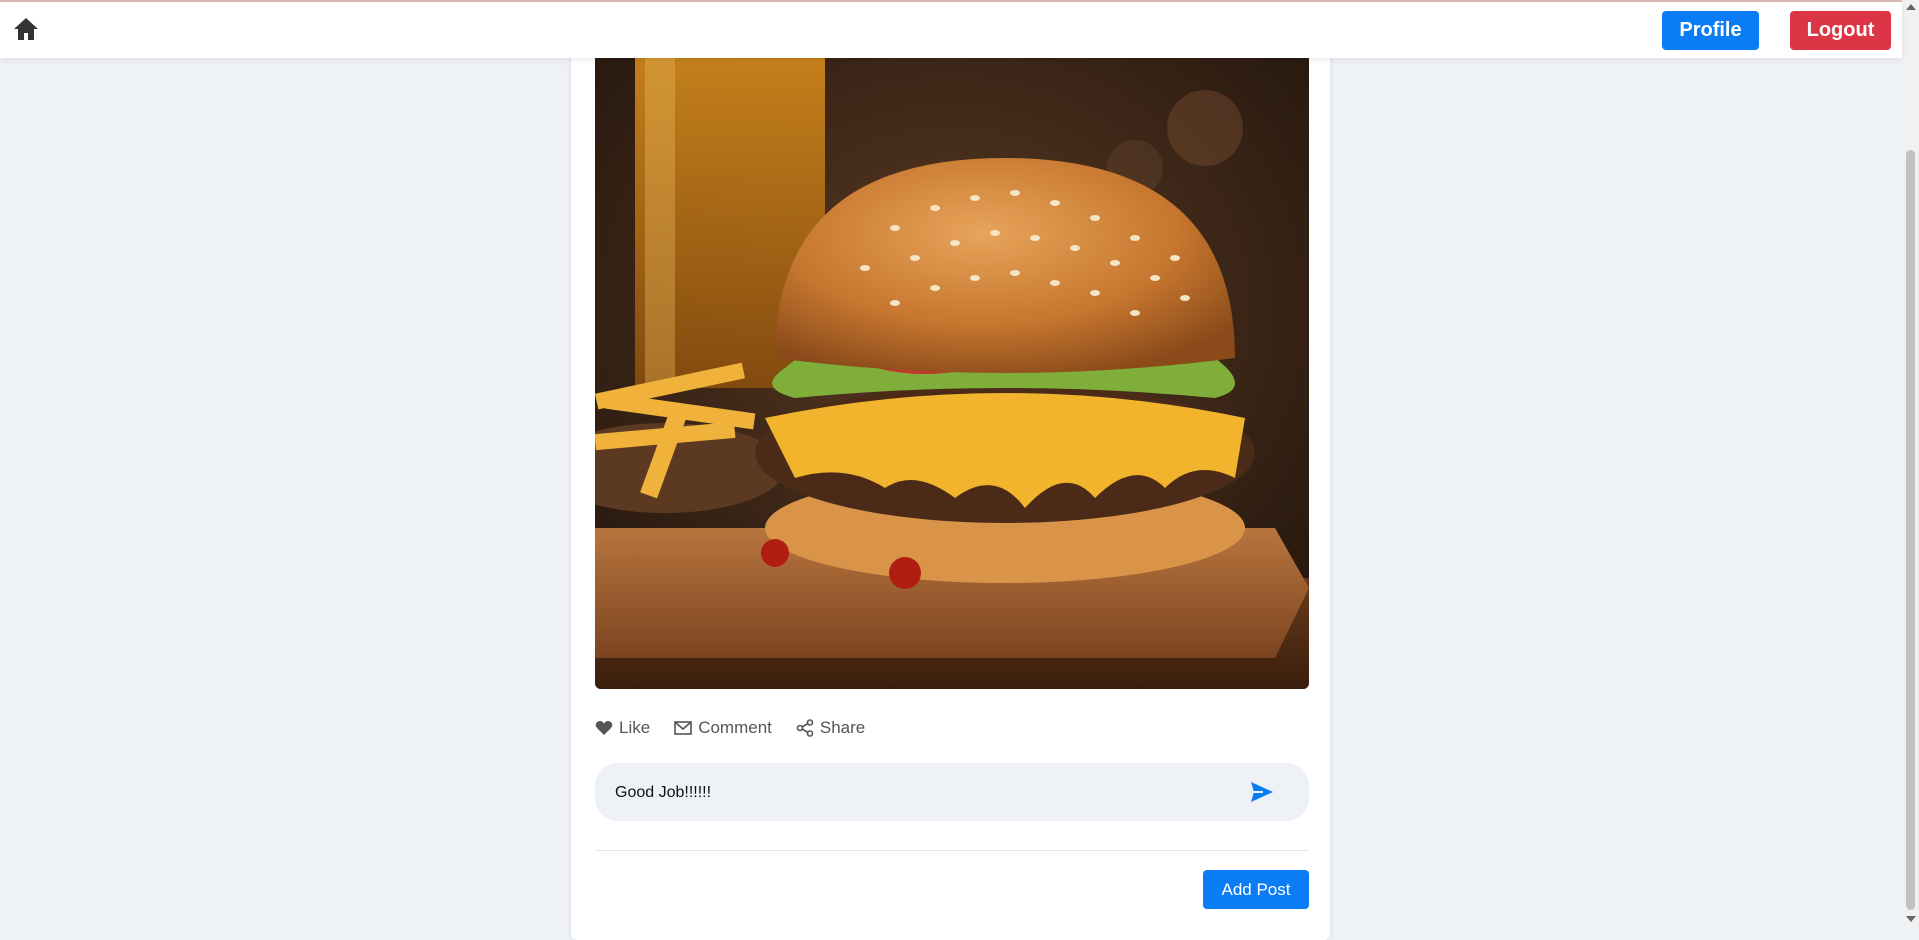 Image resolution: width=1919 pixels, height=940 pixels. I want to click on share-icon, so click(805, 728).